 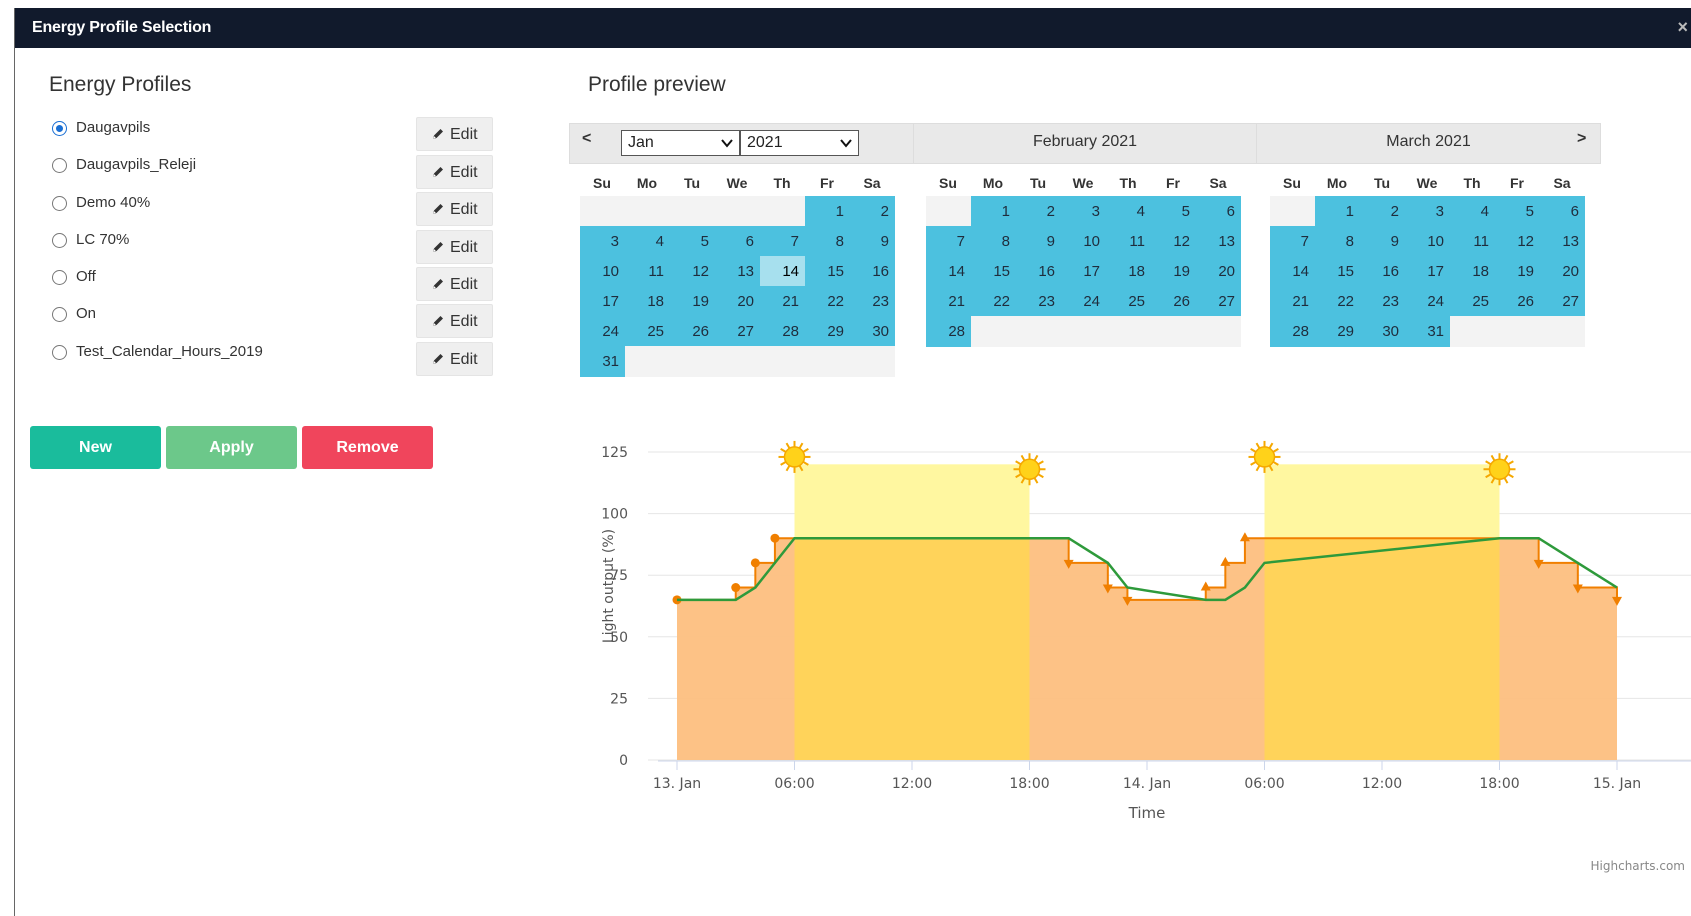 I want to click on year-select: 2021, so click(x=799, y=143).